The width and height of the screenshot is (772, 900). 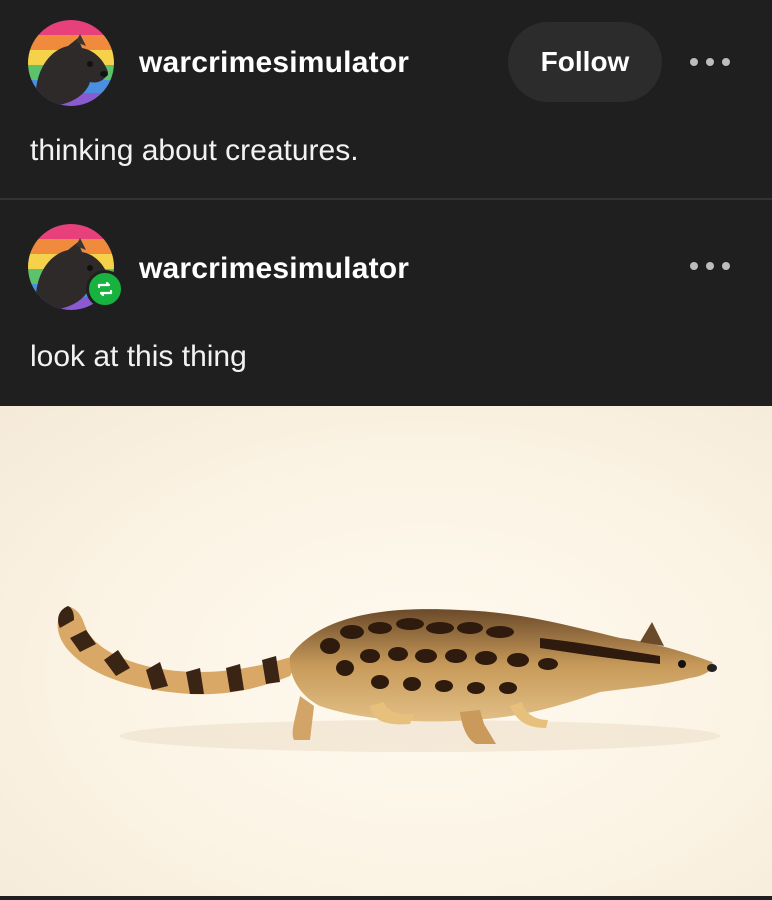 I want to click on avatar-image, so click(x=71, y=63).